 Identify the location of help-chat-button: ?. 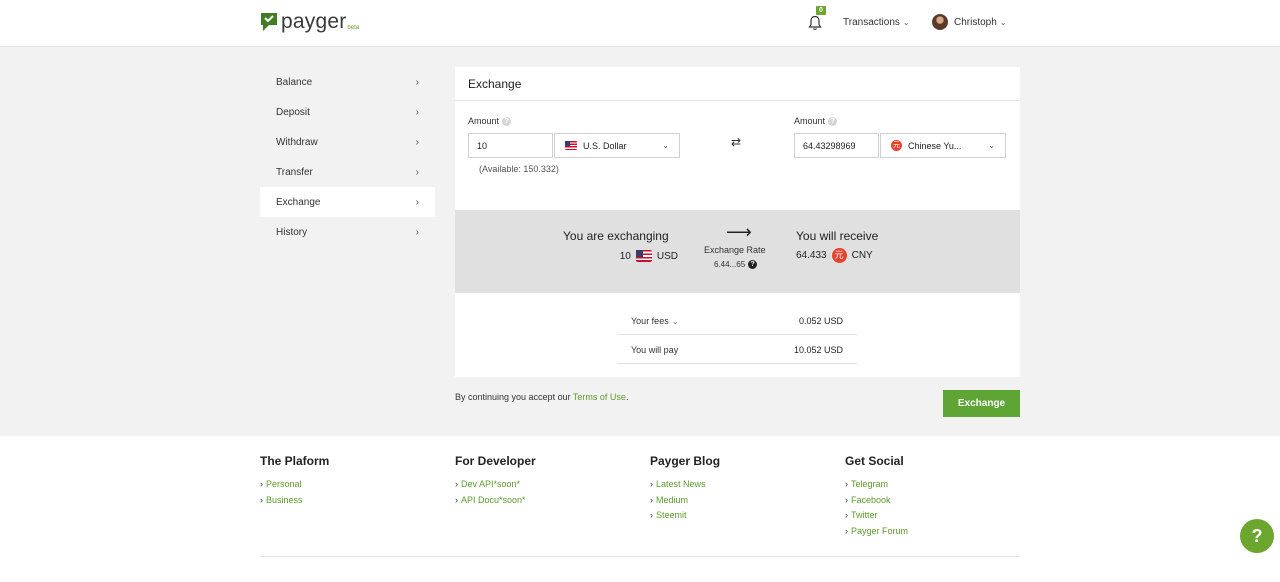
(1257, 536).